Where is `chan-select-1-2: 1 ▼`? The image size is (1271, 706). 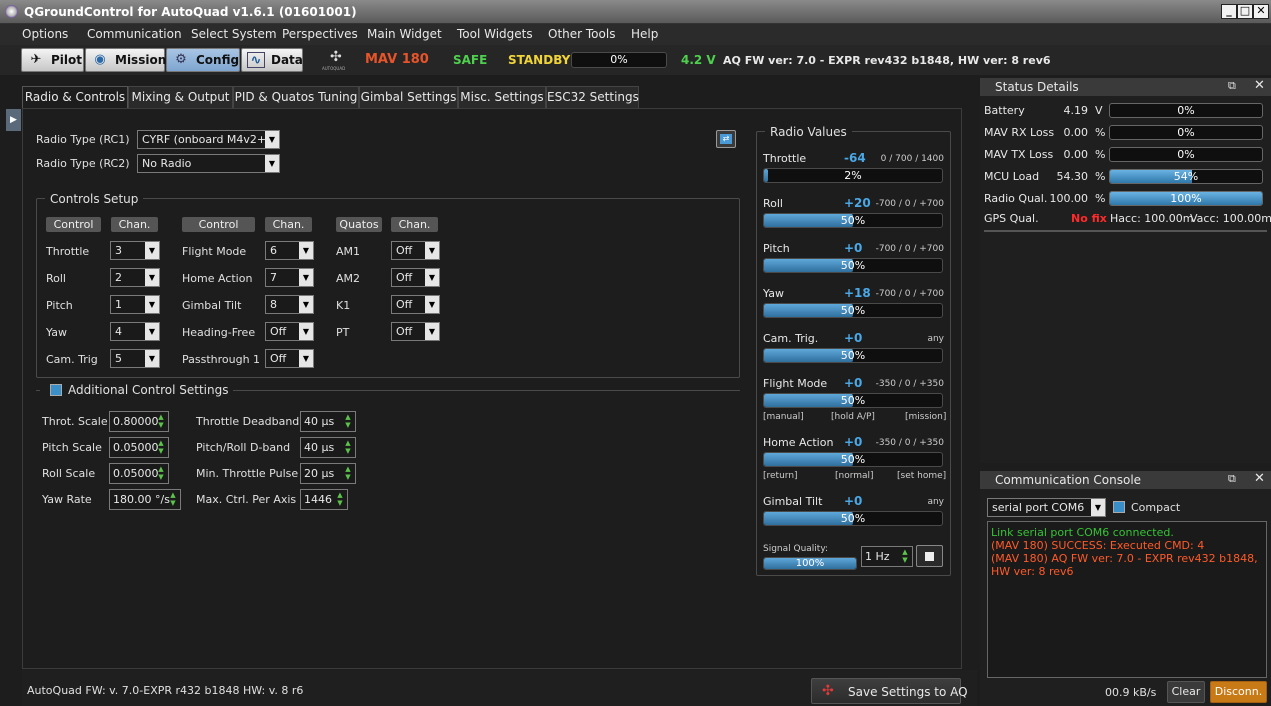 chan-select-1-2: 1 ▼ is located at coordinates (135, 304).